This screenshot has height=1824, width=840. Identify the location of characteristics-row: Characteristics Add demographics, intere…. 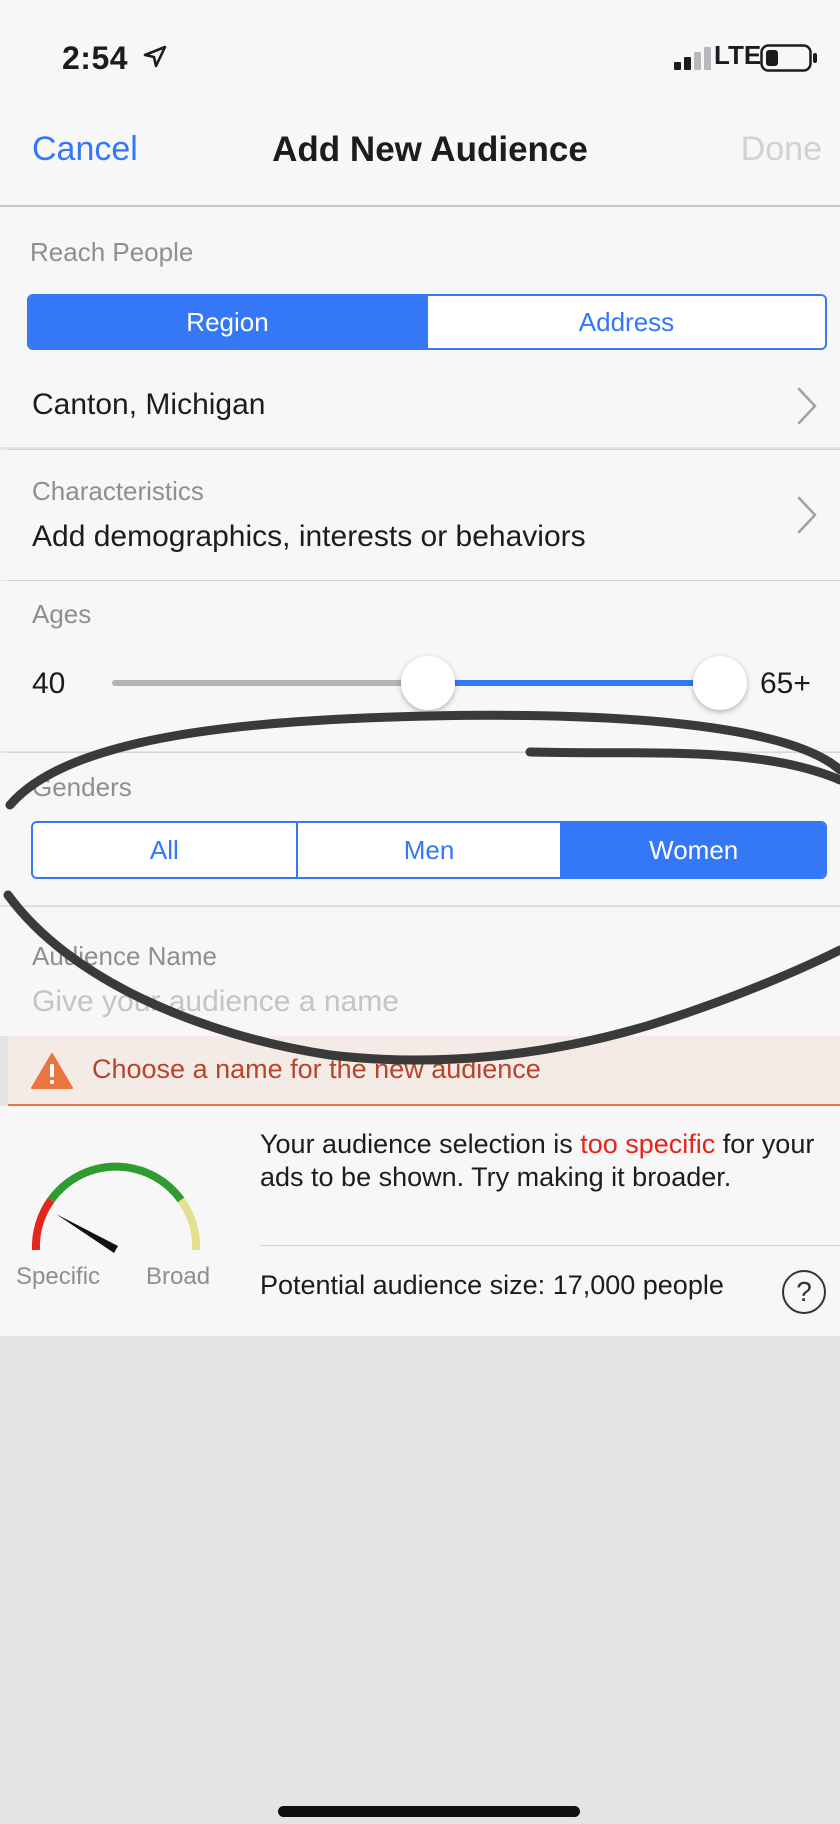
(420, 515).